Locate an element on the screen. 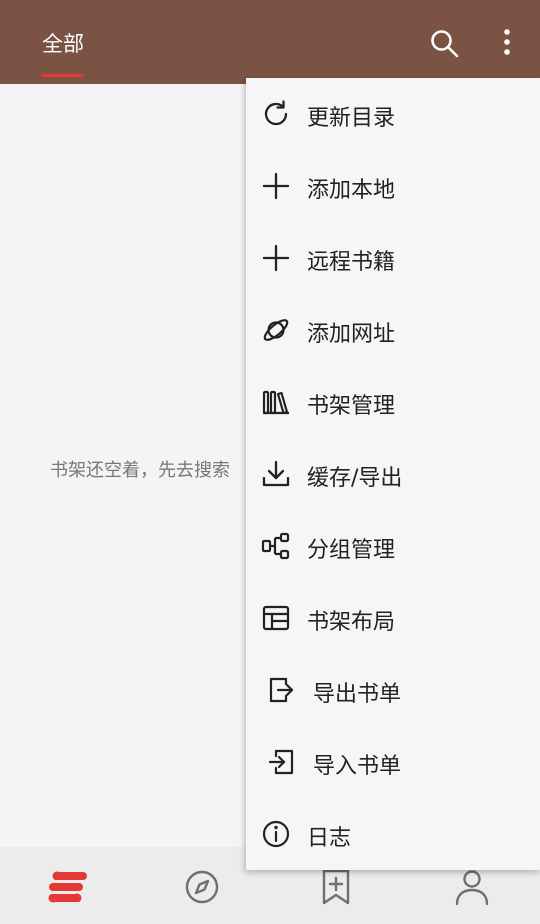 This screenshot has height=924, width=540. menu-item-label: 导入书单 is located at coordinates (357, 766).